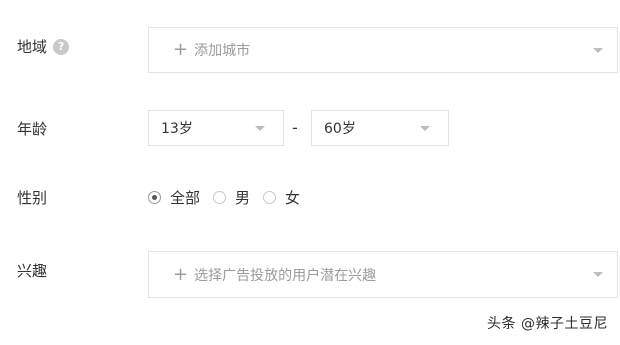 The width and height of the screenshot is (620, 345). What do you see at coordinates (547, 324) in the screenshot?
I see `watermark: 头条 @辣子土豆尼` at bounding box center [547, 324].